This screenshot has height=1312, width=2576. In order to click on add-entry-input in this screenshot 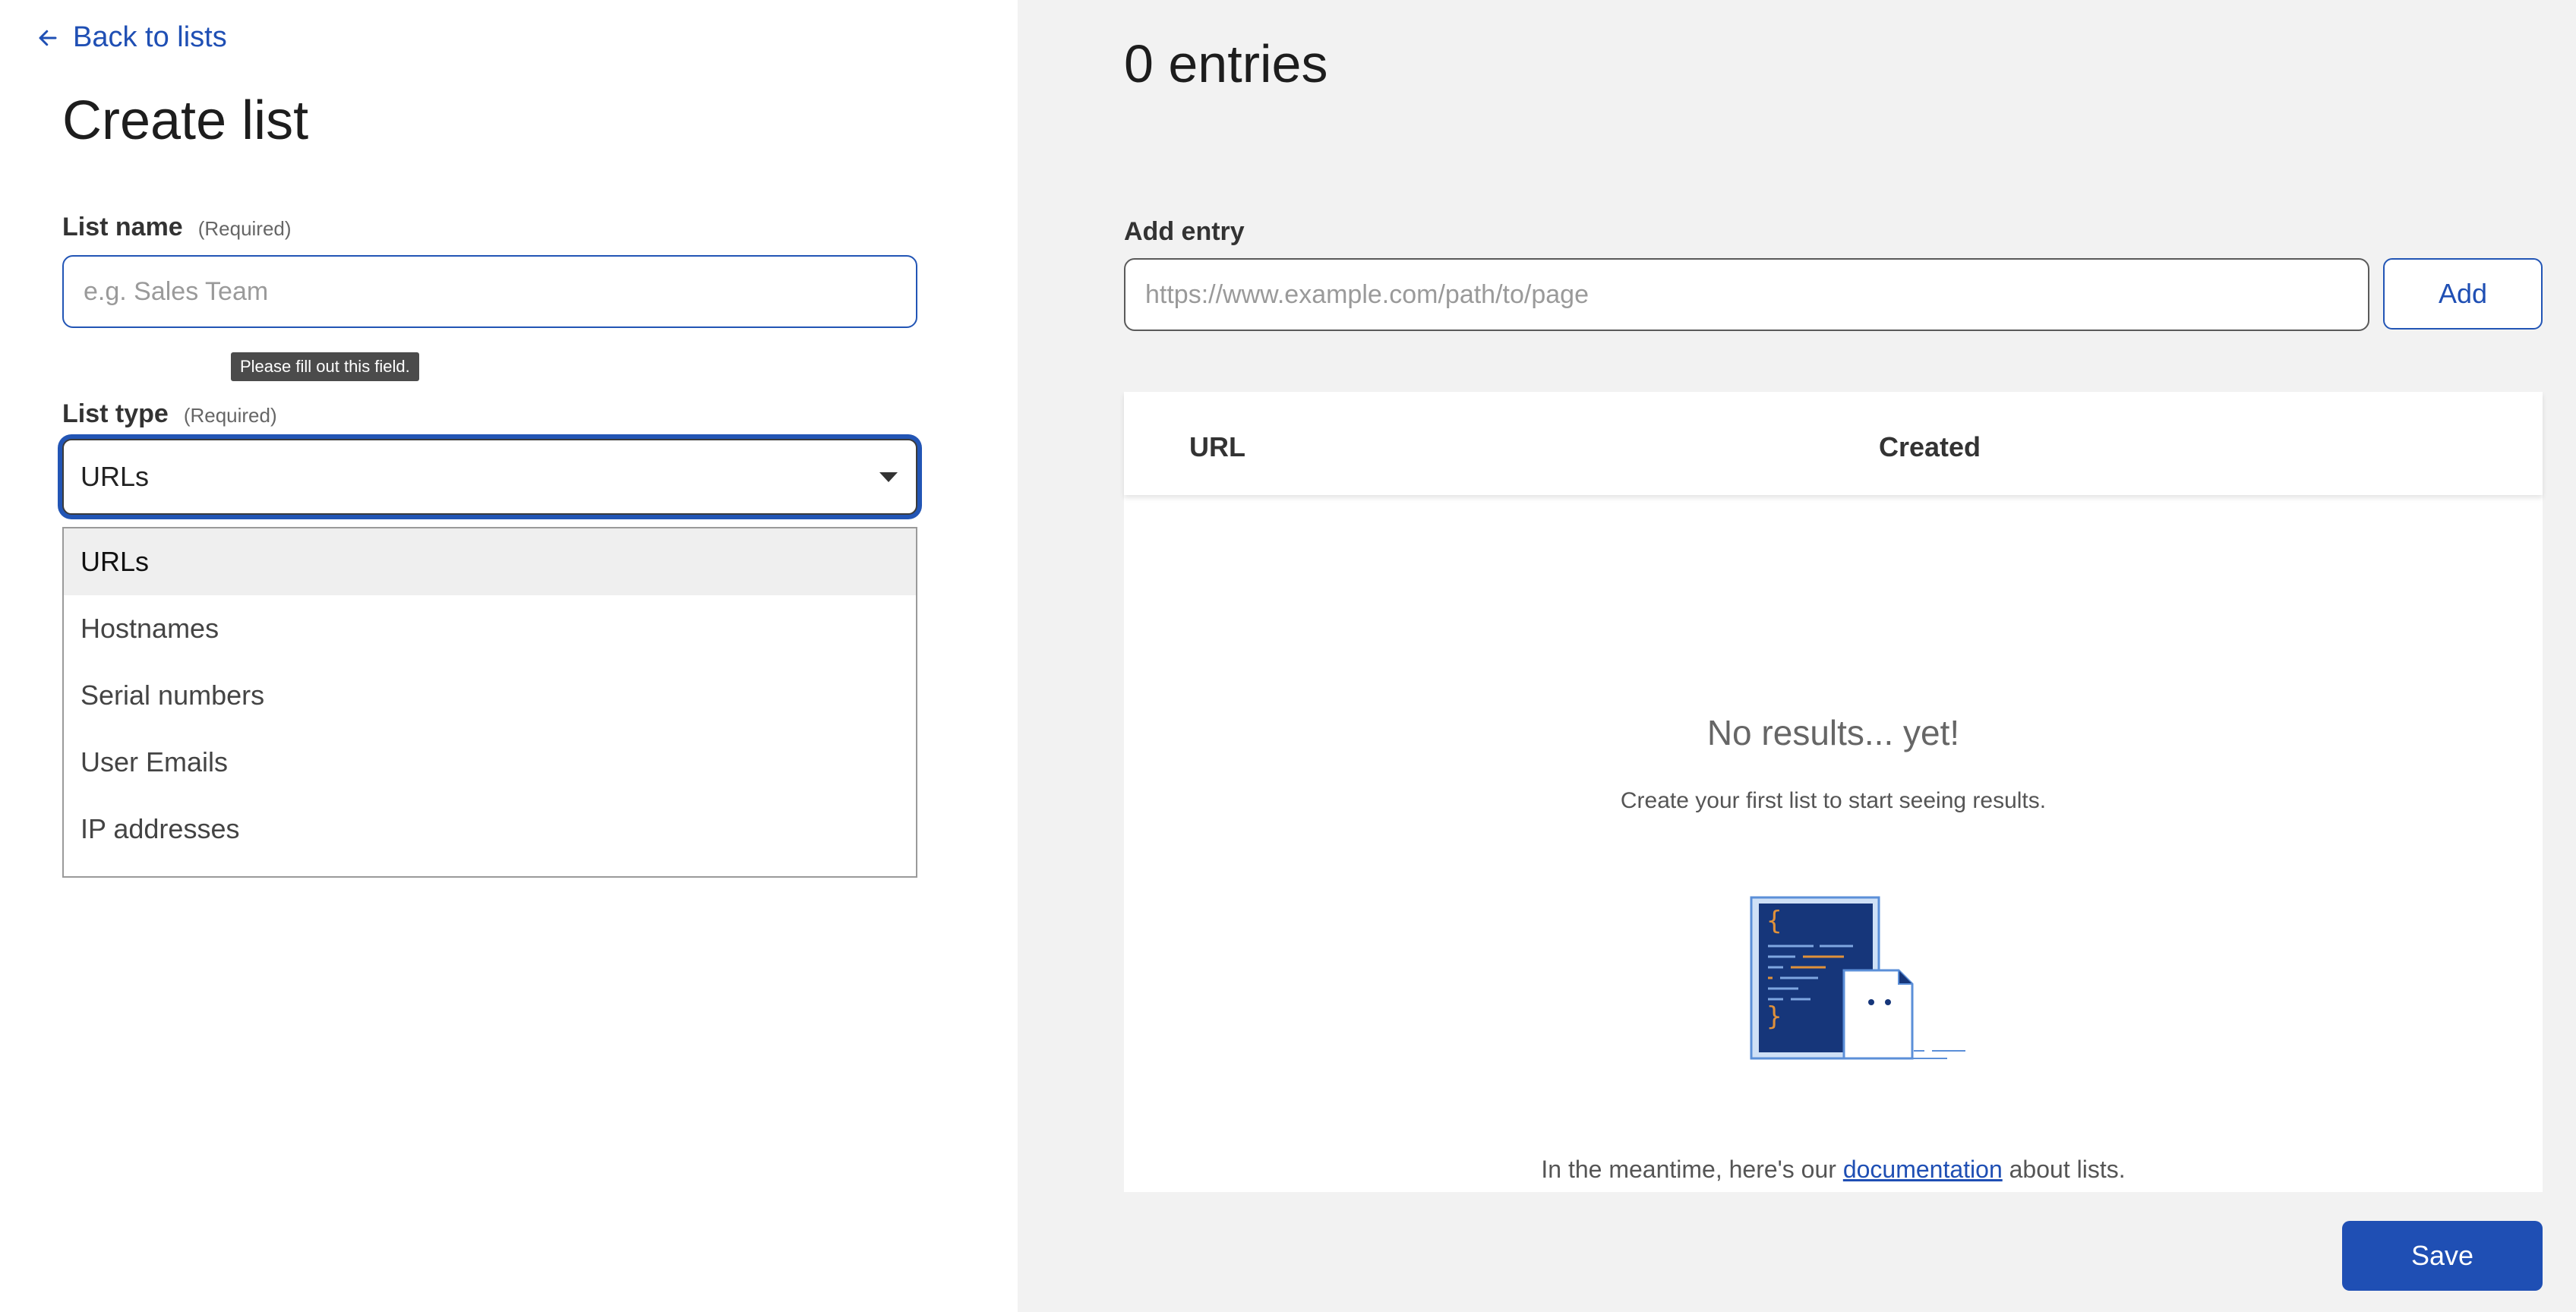, I will do `click(1746, 294)`.